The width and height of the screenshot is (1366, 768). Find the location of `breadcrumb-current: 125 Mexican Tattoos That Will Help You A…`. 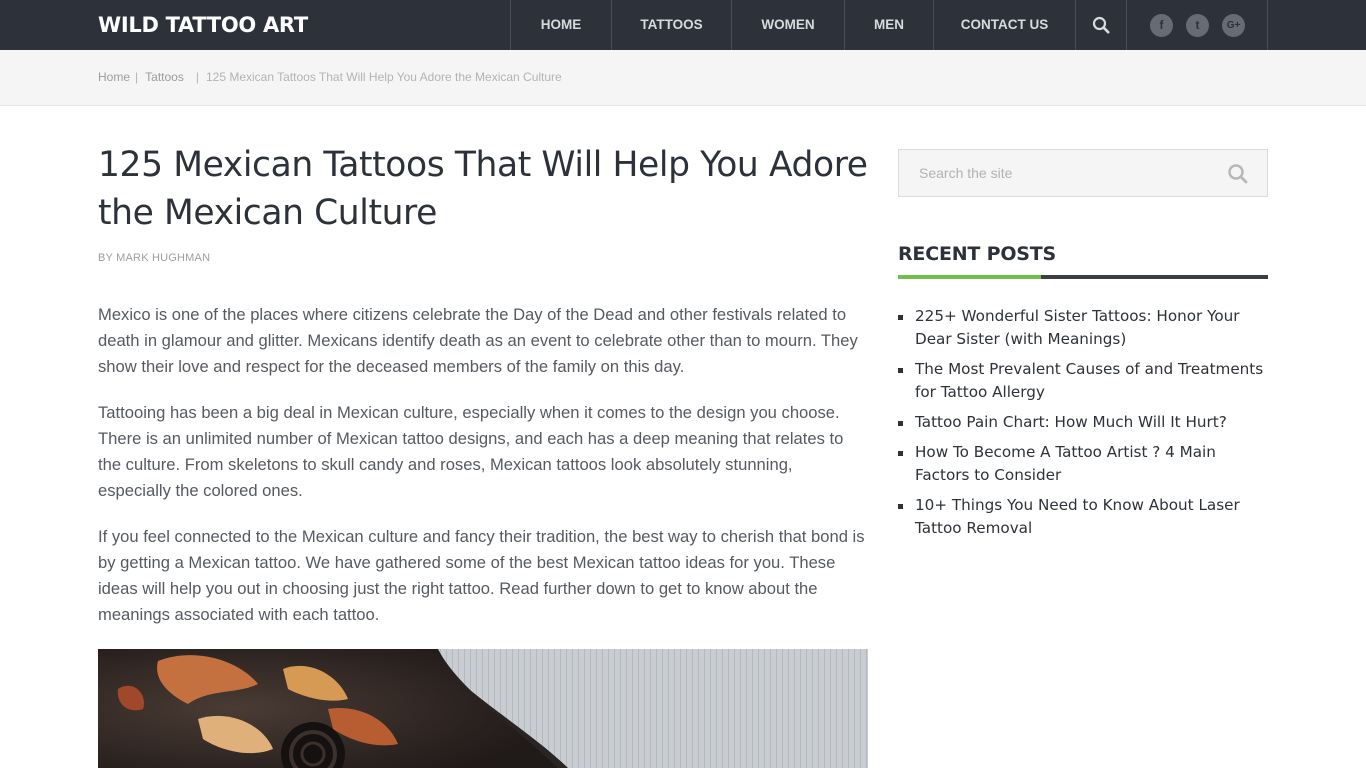

breadcrumb-current: 125 Mexican Tattoos That Will Help You A… is located at coordinates (383, 77).